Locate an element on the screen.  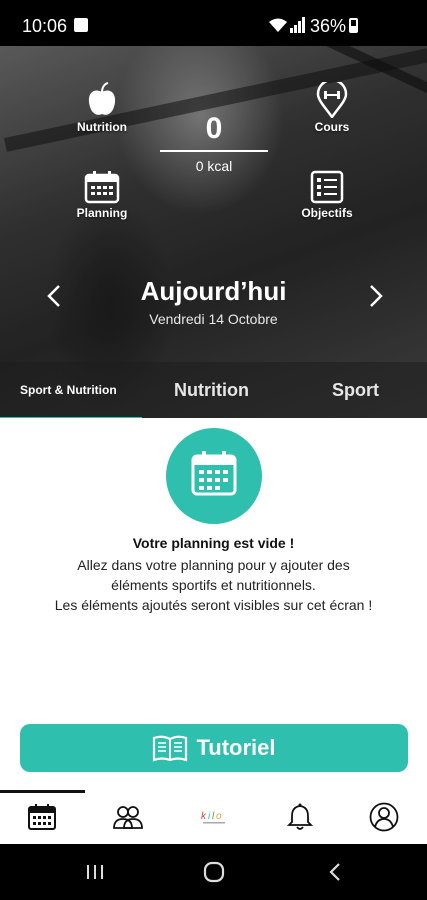
logo-icon: k i l o is located at coordinates (213, 817).